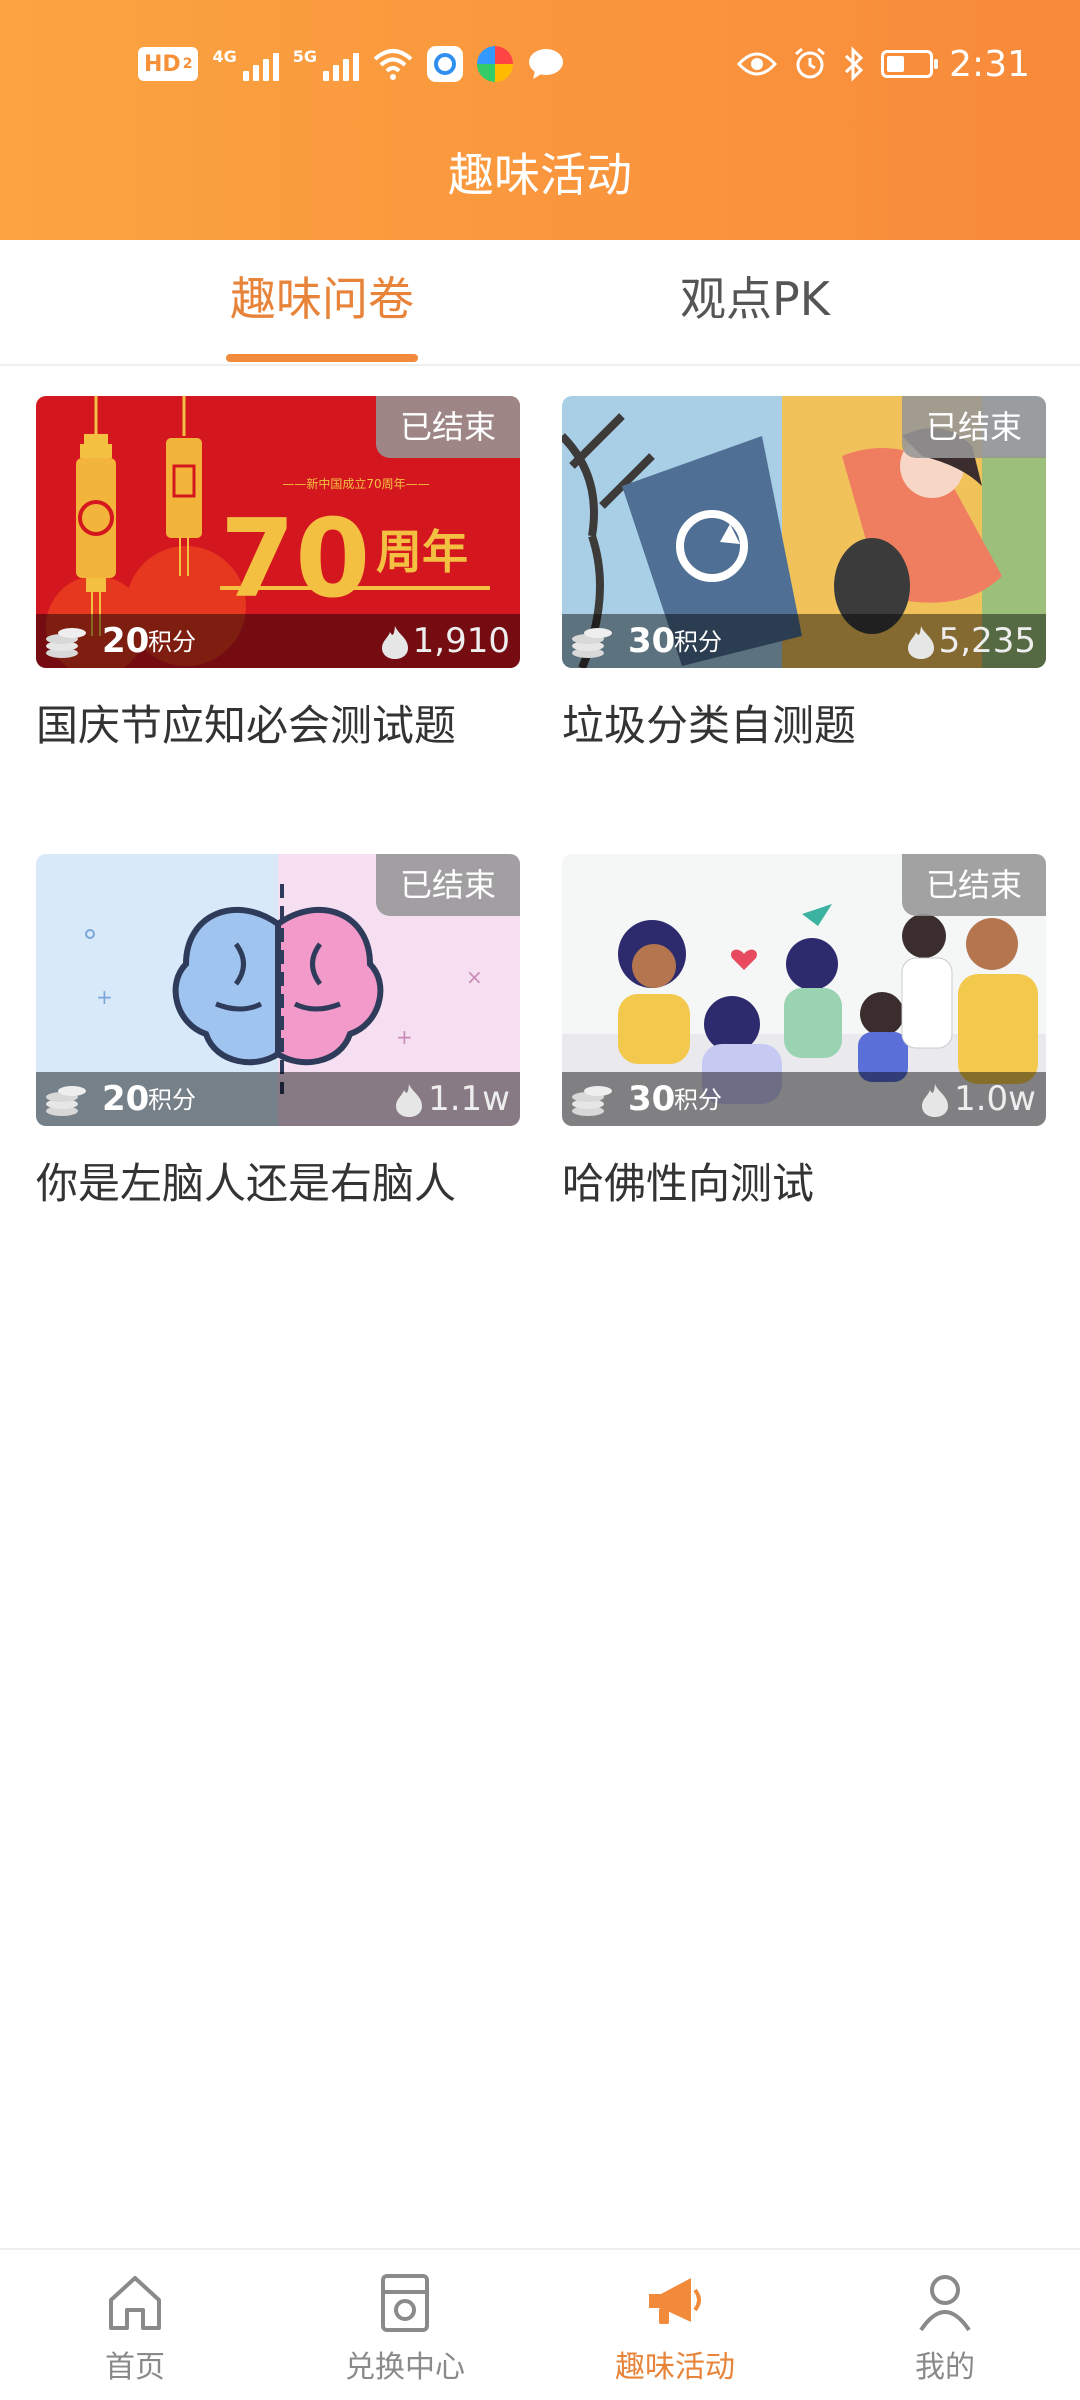  Describe the element at coordinates (355, 483) in the screenshot. I see `banner-small-text: ——新中国成立70周年——` at that location.